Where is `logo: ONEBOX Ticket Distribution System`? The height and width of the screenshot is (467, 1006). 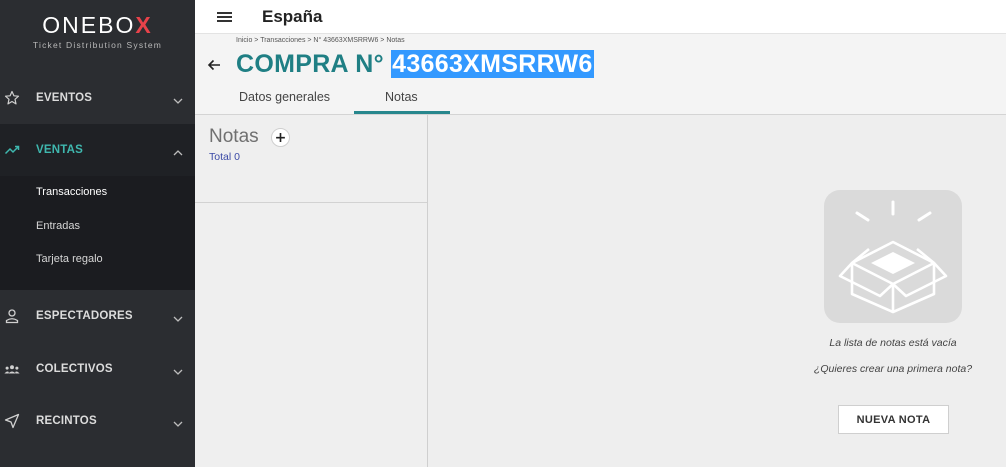 logo: ONEBOX Ticket Distribution System is located at coordinates (97, 31).